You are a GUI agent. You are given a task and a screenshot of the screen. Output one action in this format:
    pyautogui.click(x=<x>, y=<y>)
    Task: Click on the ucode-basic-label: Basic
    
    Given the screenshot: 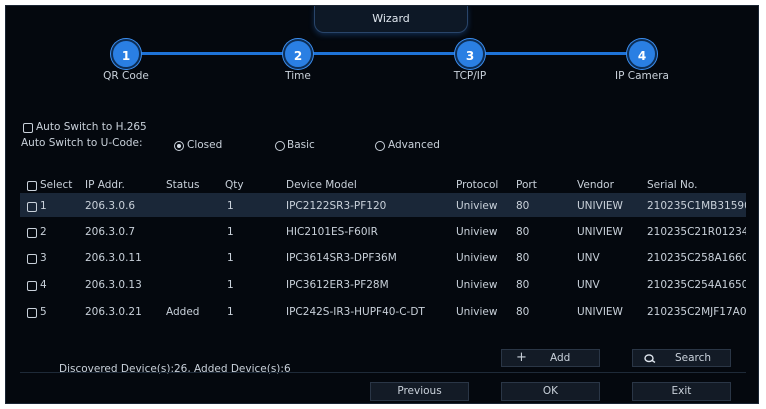 What is the action you would take?
    pyautogui.click(x=301, y=145)
    